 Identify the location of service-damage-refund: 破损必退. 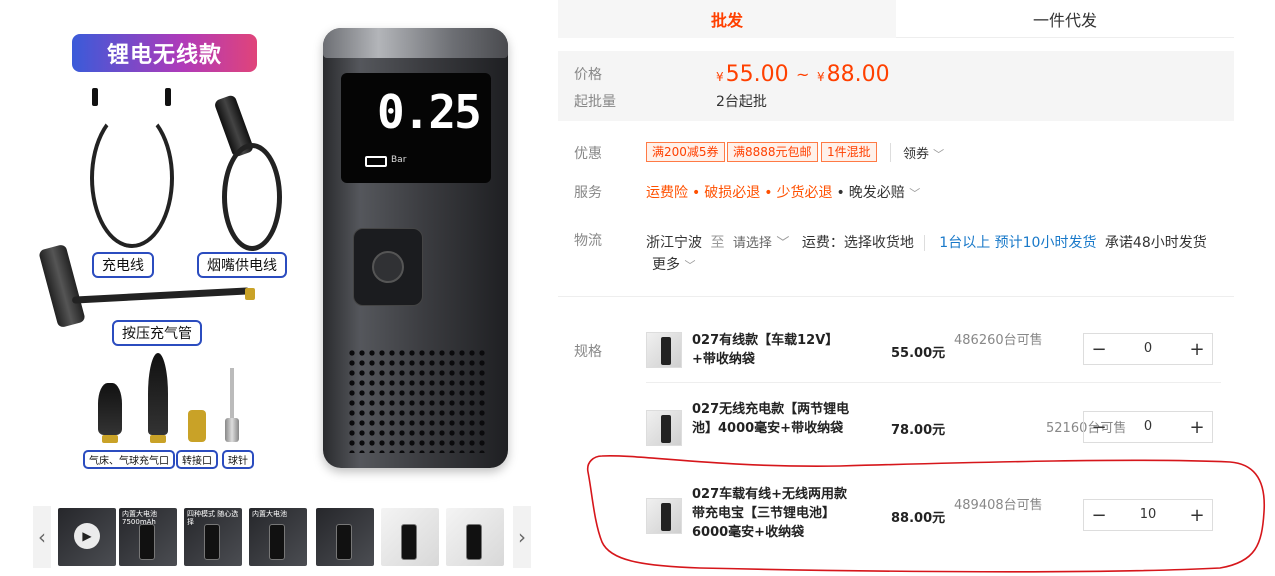
(732, 193).